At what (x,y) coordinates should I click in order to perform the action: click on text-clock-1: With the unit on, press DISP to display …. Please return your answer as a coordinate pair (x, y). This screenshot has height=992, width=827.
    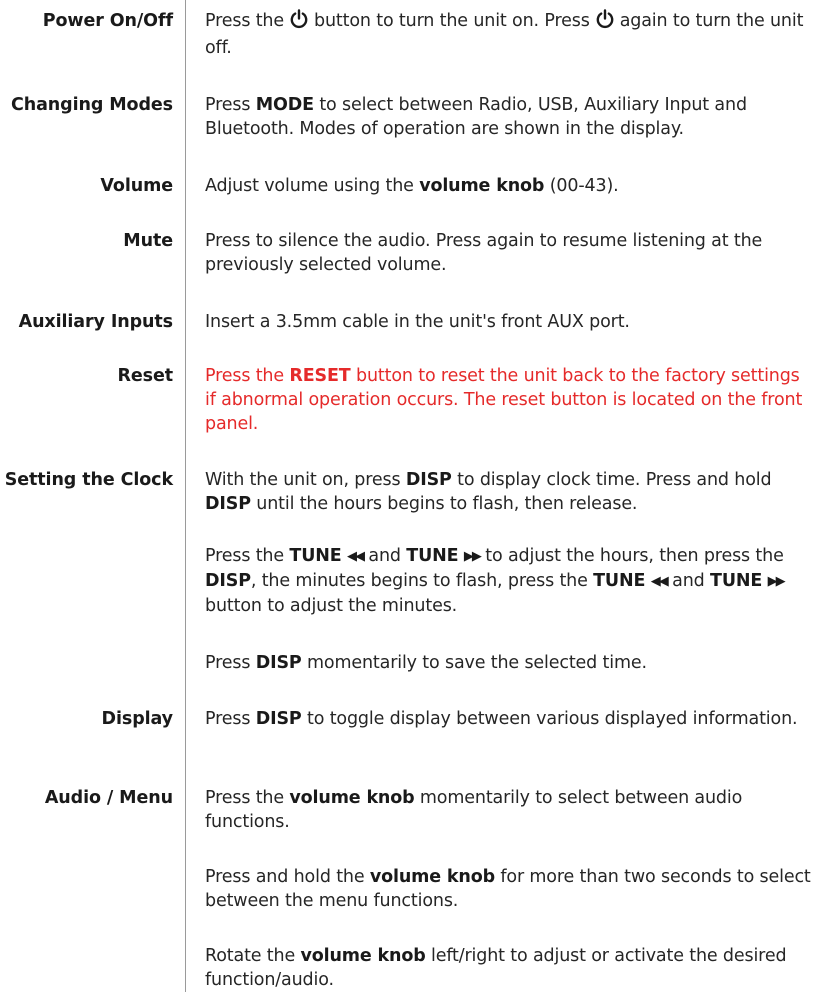
    Looking at the image, I should click on (488, 492).